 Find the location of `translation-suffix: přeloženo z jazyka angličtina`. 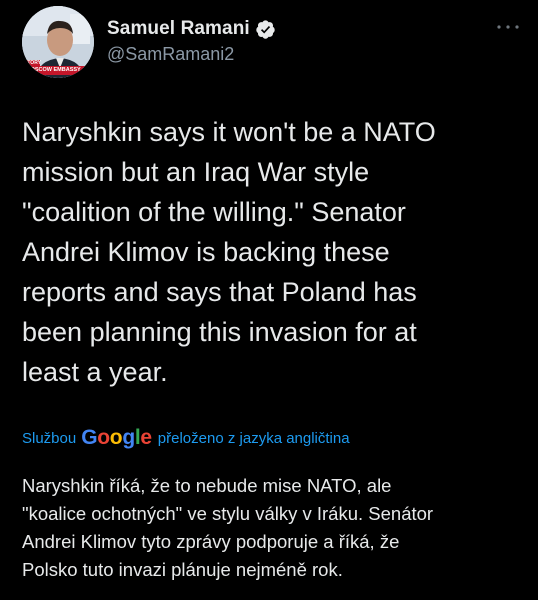

translation-suffix: přeloženo z jazyka angličtina is located at coordinates (253, 438).